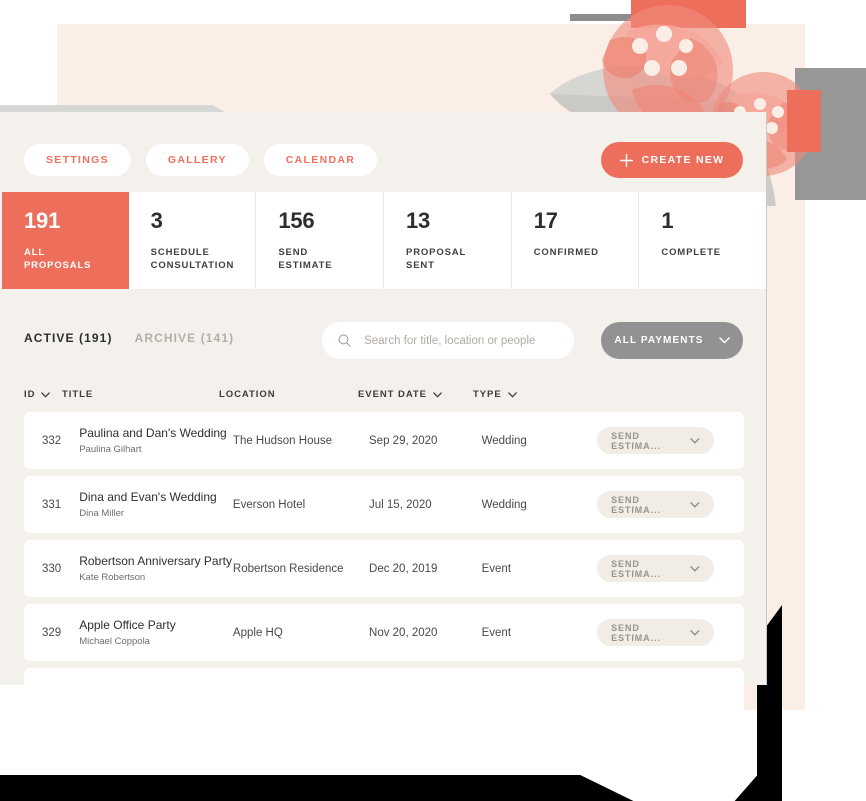 The image size is (866, 801). Describe the element at coordinates (403, 568) in the screenshot. I see `row-event-date: Dec 20, 2019` at that location.